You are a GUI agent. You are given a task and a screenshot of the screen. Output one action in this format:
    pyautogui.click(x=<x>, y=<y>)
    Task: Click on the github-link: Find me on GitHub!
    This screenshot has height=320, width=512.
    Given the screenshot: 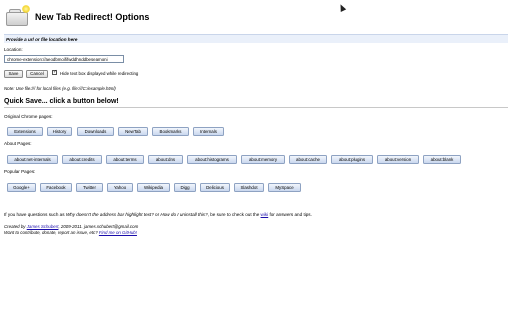 What is the action you would take?
    pyautogui.click(x=118, y=232)
    